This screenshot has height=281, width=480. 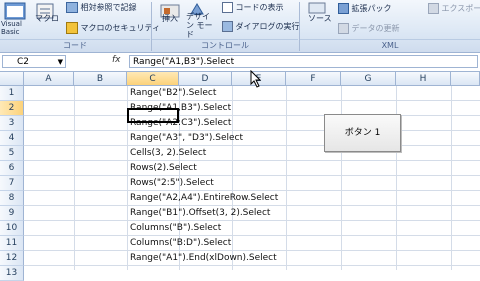 I want to click on visual-basic-label: Visual Basic, so click(x=11, y=28).